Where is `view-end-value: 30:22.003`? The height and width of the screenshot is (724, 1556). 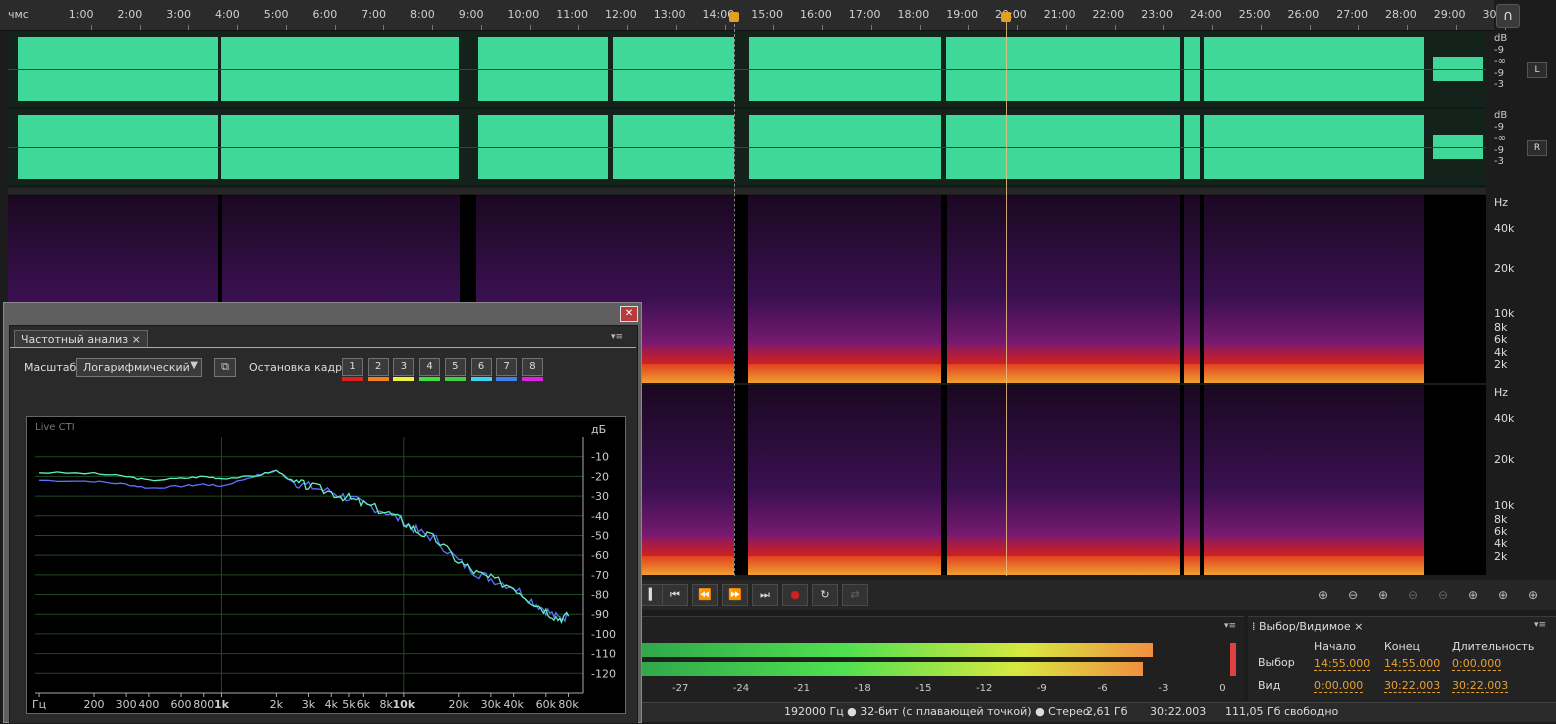 view-end-value: 30:22.003 is located at coordinates (1412, 686).